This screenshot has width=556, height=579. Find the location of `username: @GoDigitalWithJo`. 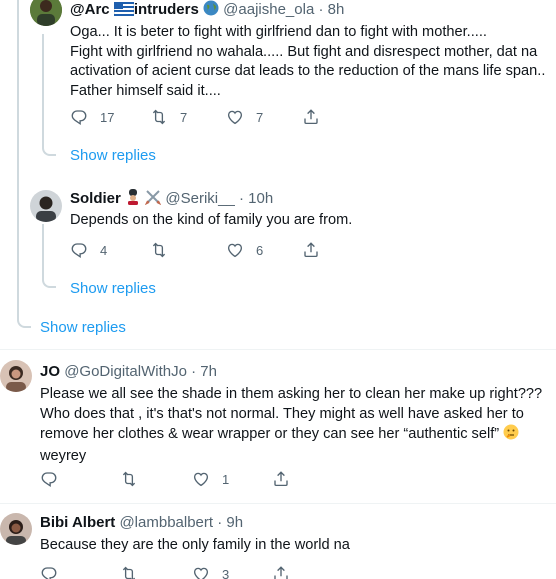

username: @GoDigitalWithJo is located at coordinates (125, 371).